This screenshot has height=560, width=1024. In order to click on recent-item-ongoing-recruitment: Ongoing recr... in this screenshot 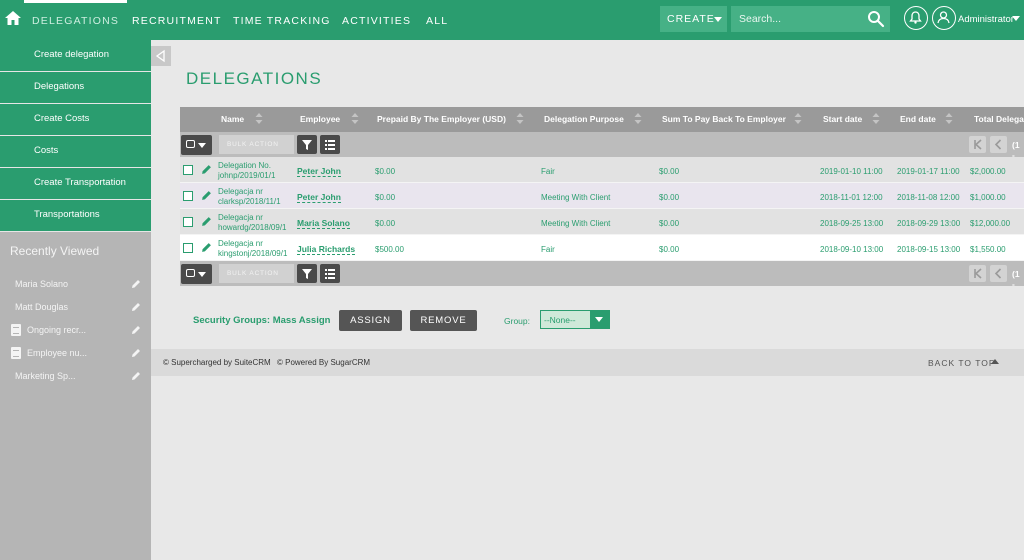, I will do `click(75, 331)`.